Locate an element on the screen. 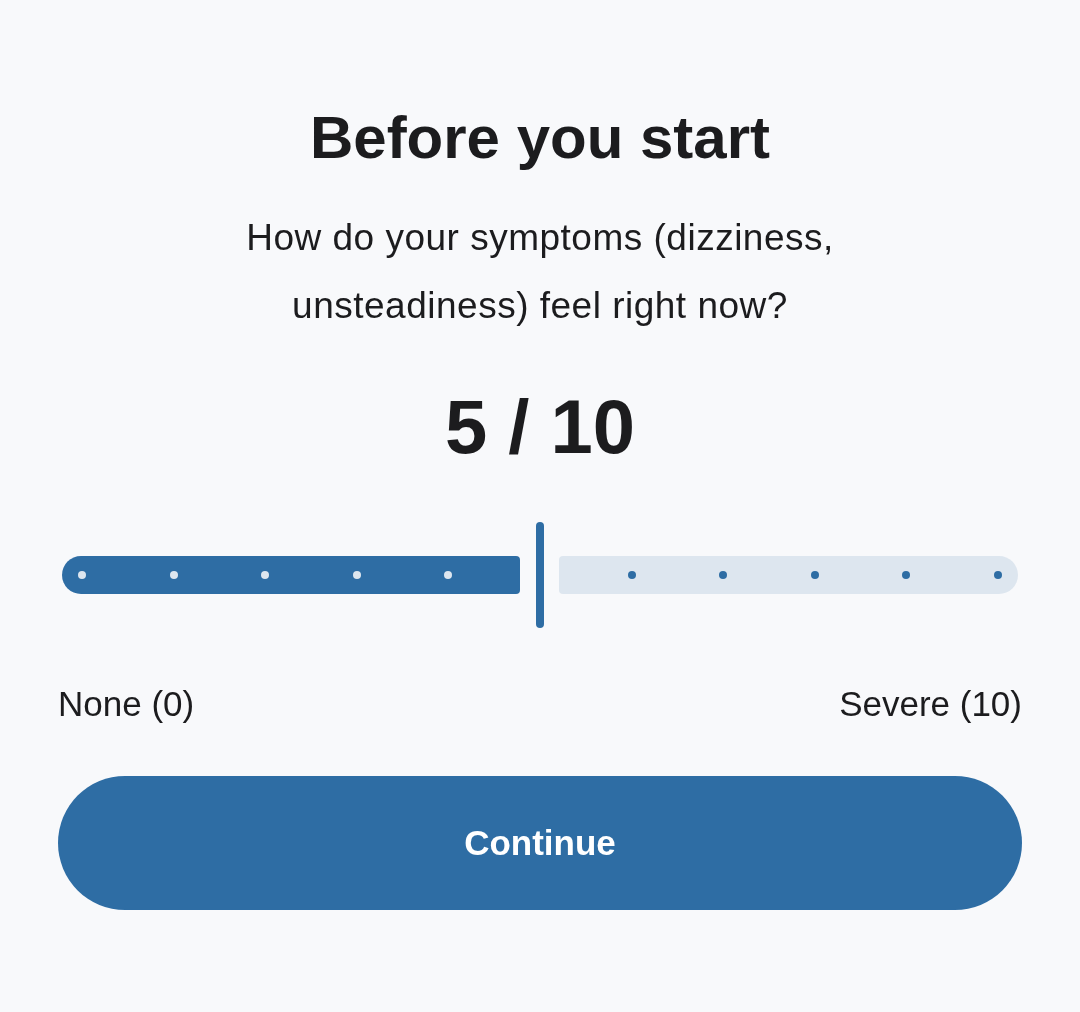 This screenshot has height=1012, width=1080. scale-min-label: None (0) is located at coordinates (126, 704).